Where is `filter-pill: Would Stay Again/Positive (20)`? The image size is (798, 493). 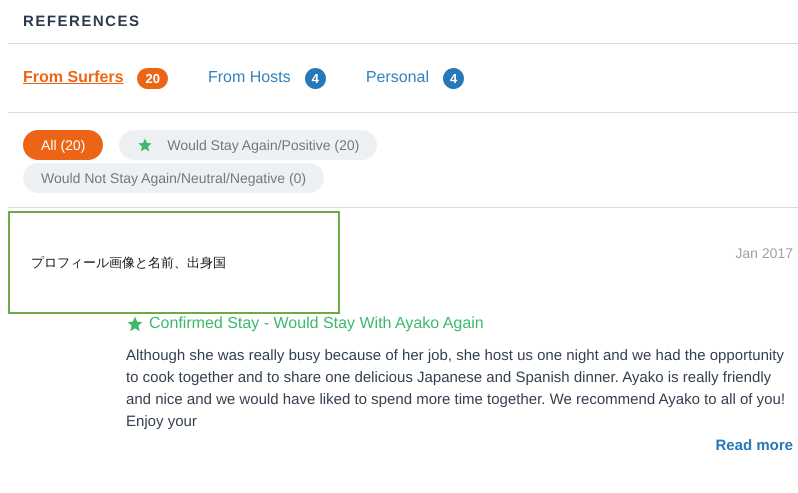
filter-pill: Would Stay Again/Positive (20) is located at coordinates (248, 145).